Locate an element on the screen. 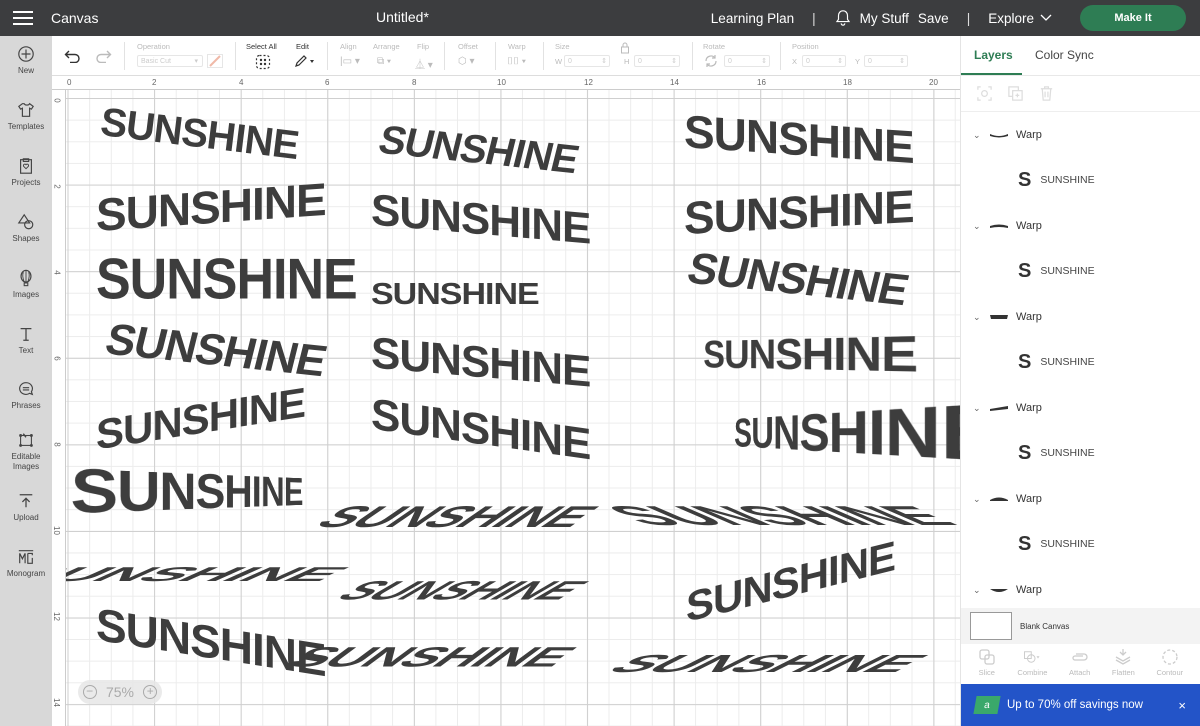 The image size is (1200, 726). y-input: 0 ⇕ is located at coordinates (886, 61).